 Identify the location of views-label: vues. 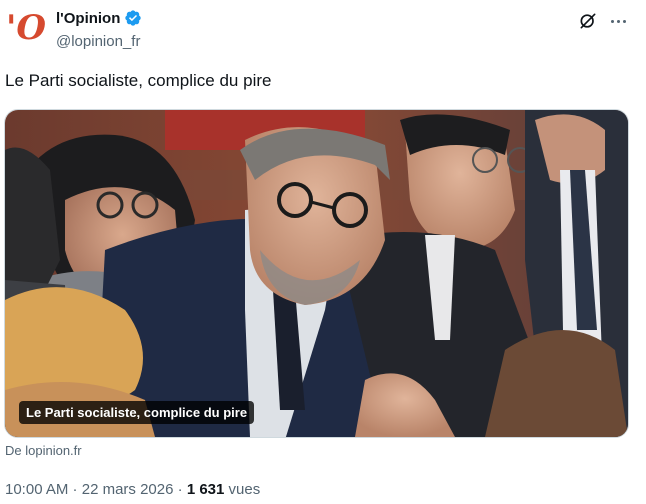
(242, 489).